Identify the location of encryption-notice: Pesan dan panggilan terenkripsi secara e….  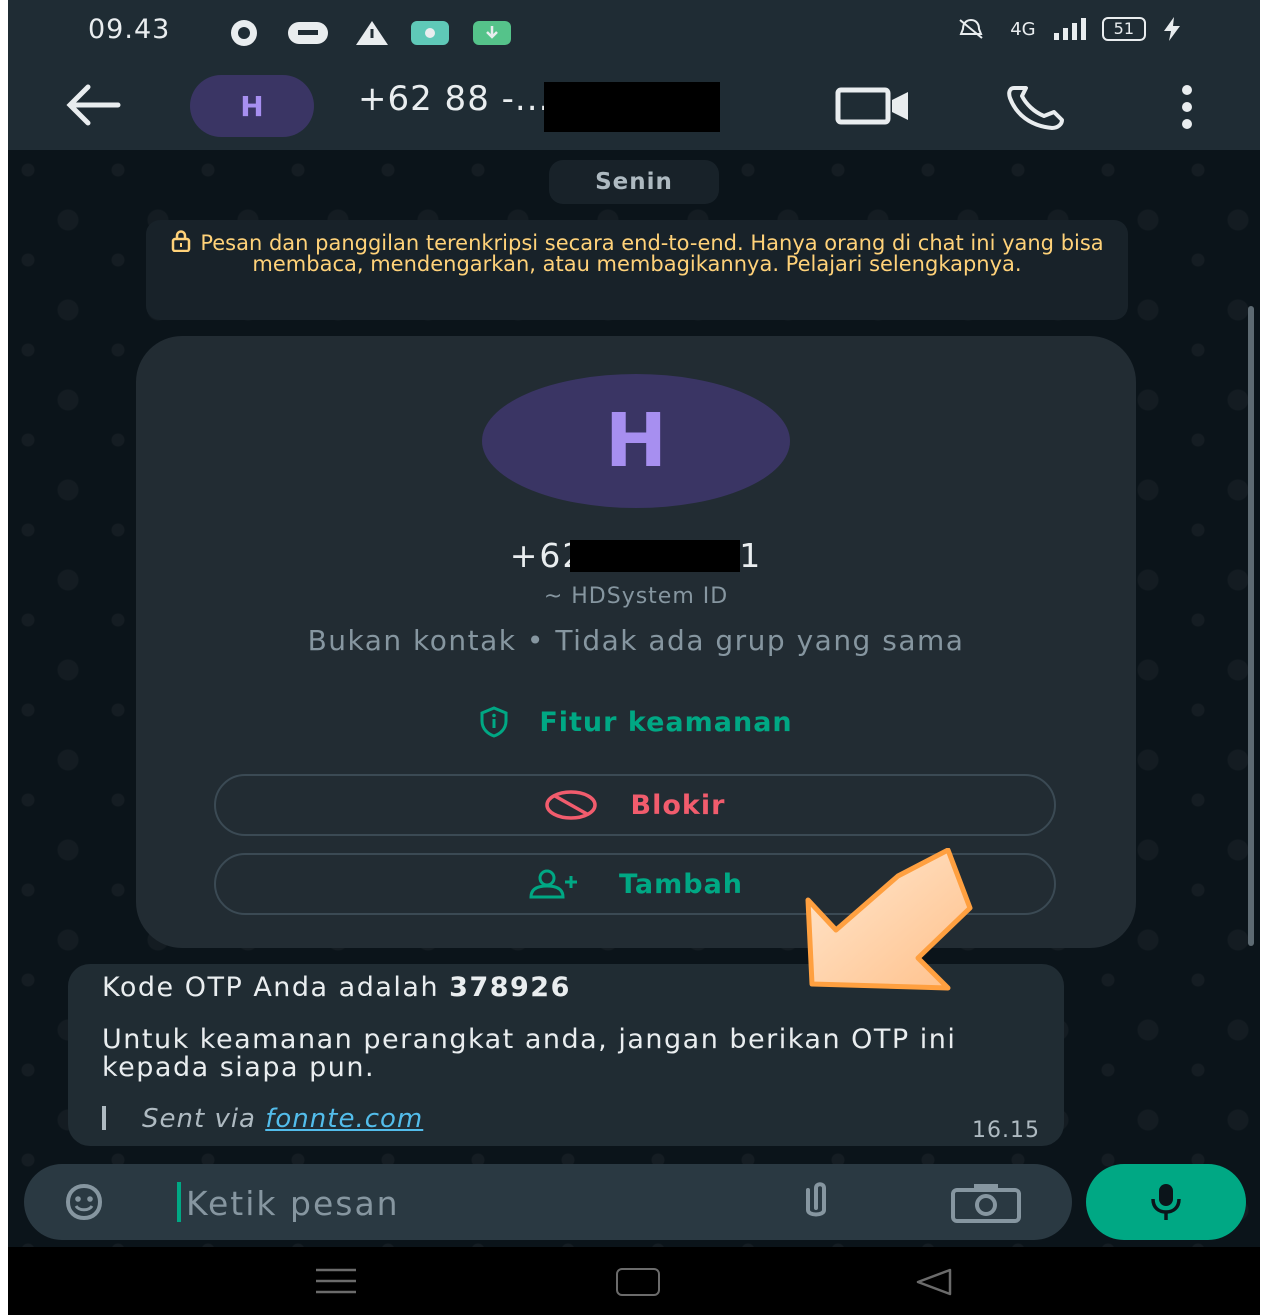
(637, 270).